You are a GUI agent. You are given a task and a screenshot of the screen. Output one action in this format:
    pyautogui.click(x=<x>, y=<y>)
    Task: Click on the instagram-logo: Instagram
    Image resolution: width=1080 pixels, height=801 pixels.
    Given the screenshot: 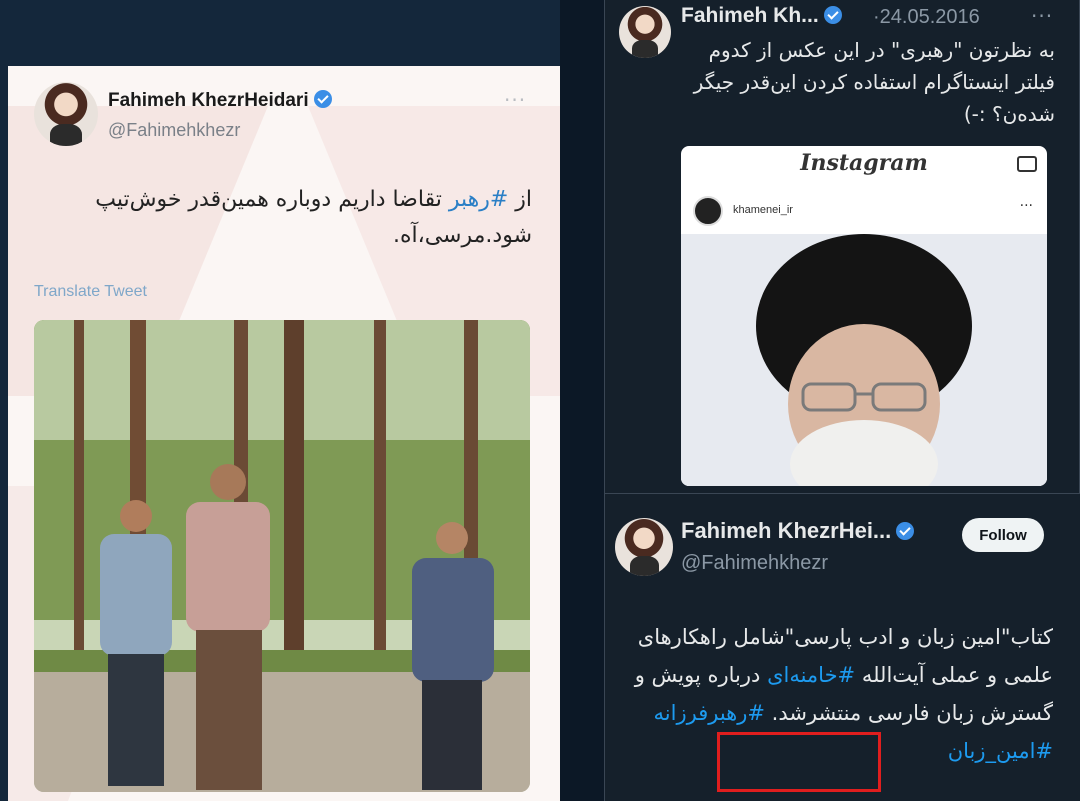 What is the action you would take?
    pyautogui.click(x=864, y=163)
    